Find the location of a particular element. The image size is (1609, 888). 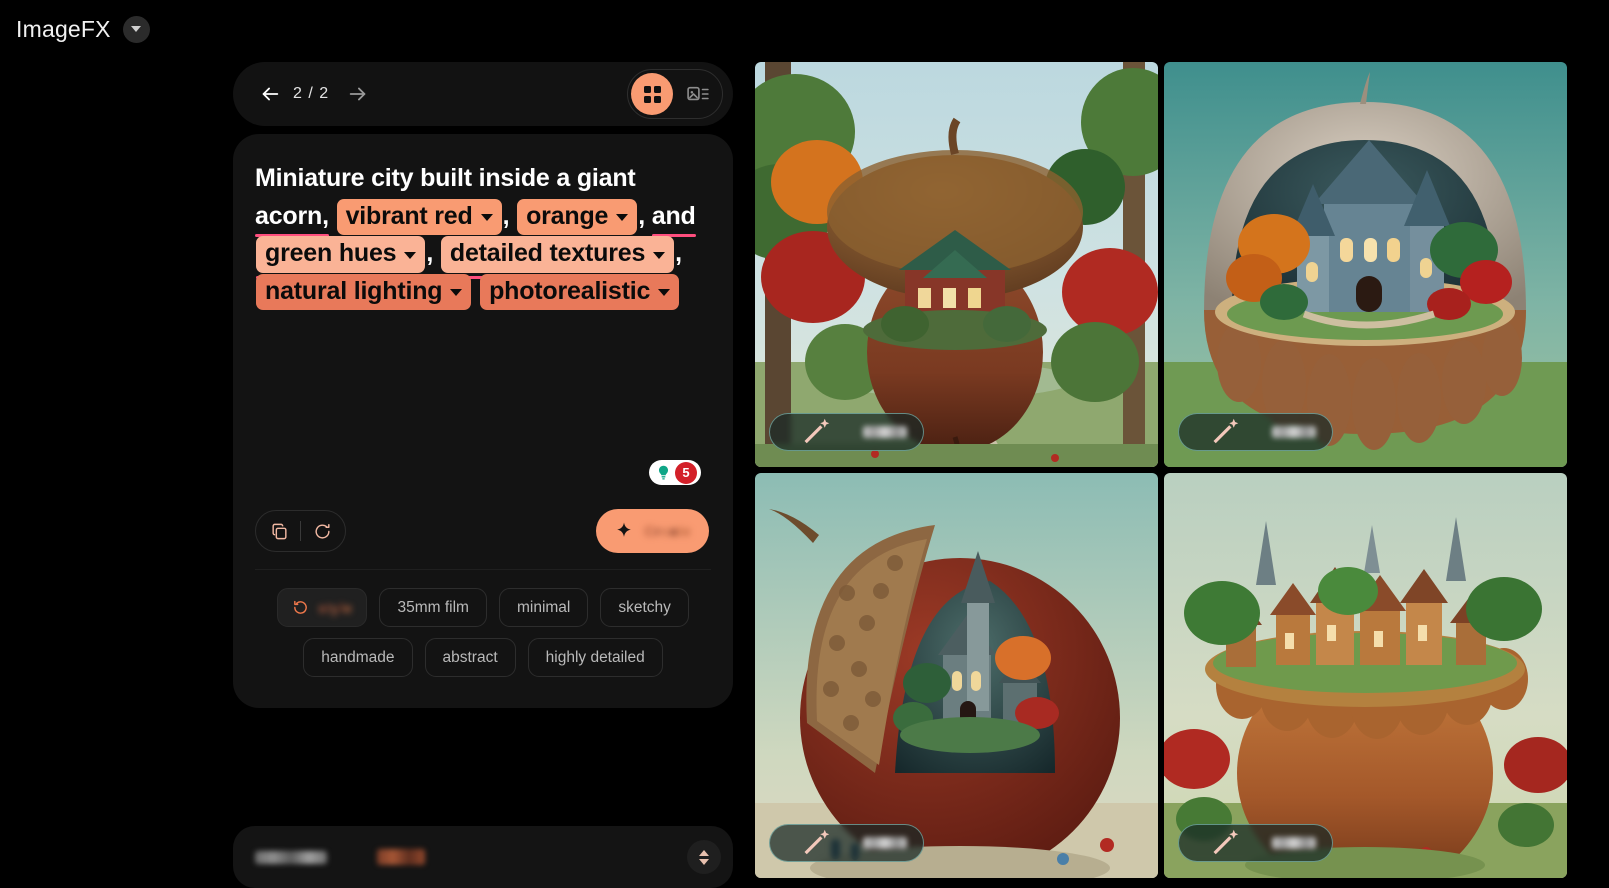

prompt-chip-green-hues: green hues is located at coordinates (341, 257).